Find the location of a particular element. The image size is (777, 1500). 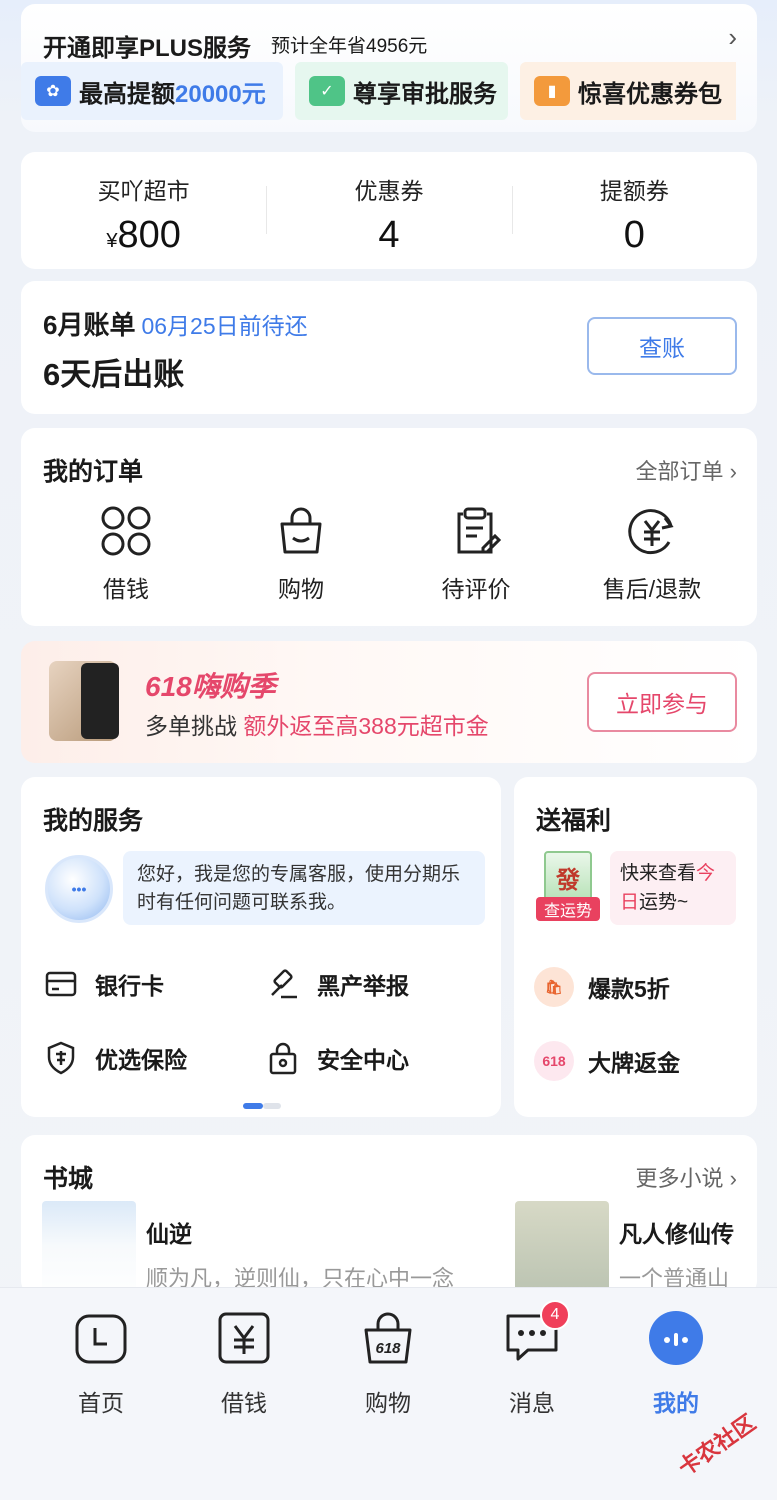

order-label: 购物 is located at coordinates (301, 589).